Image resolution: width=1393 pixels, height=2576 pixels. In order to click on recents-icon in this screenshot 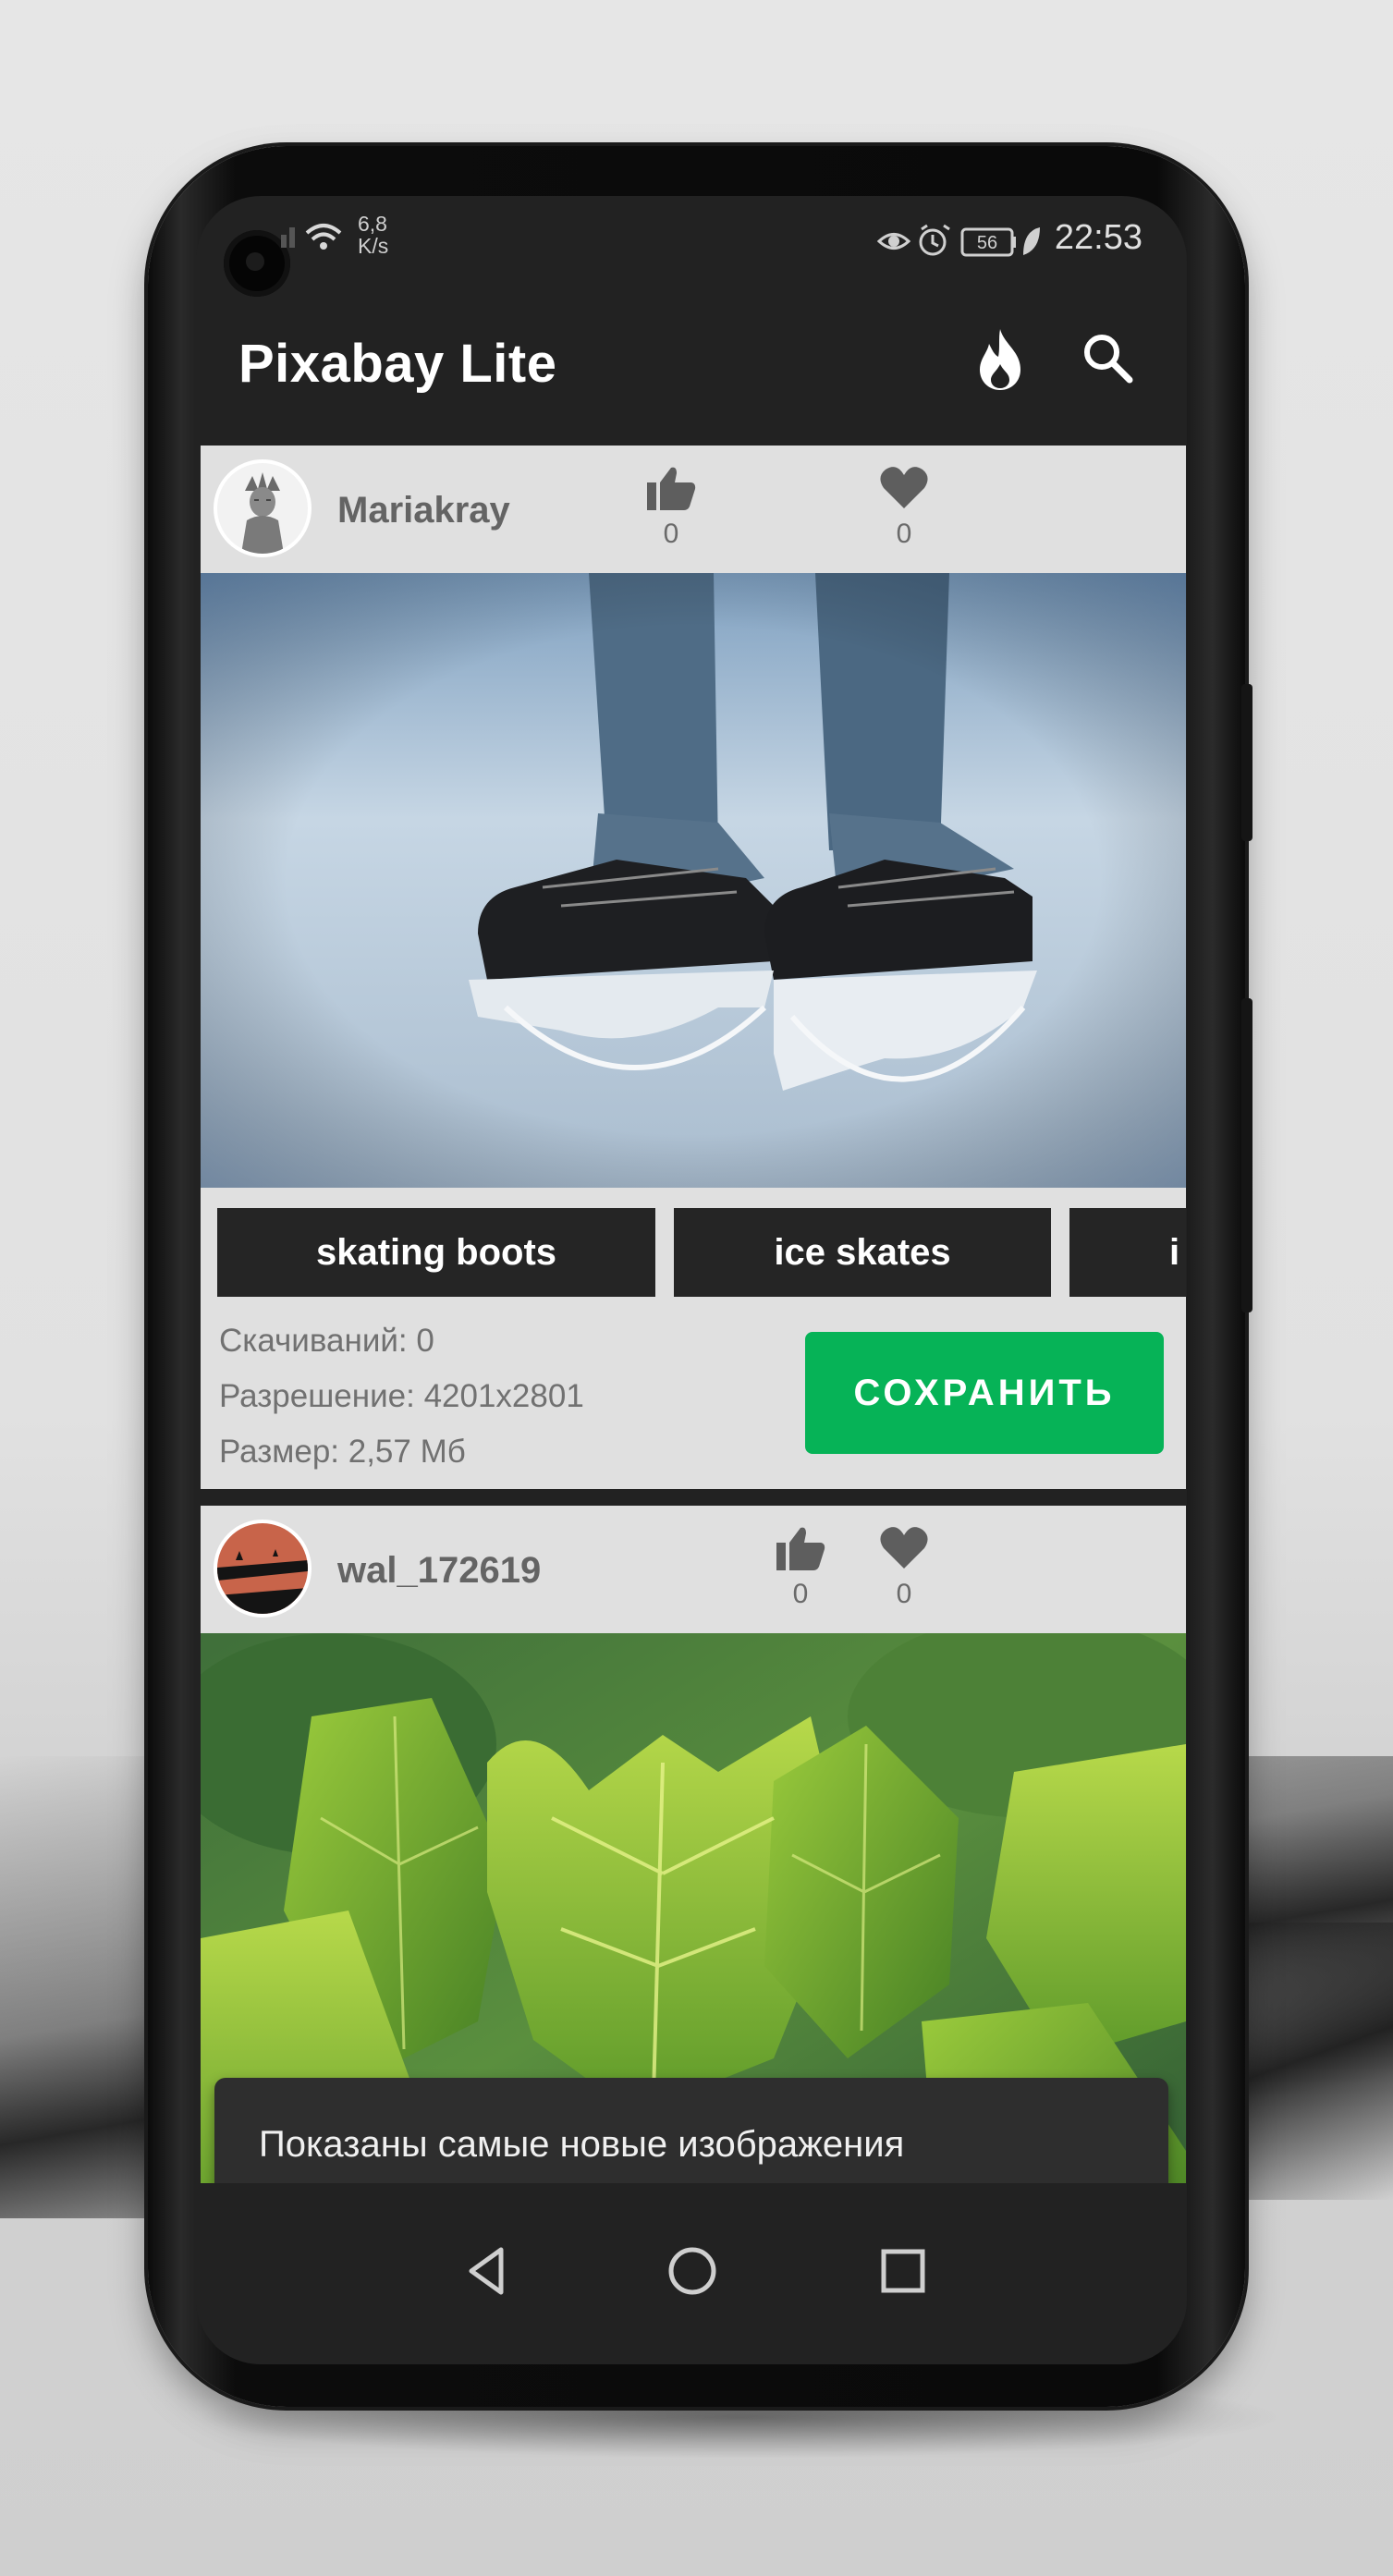, I will do `click(903, 2271)`.